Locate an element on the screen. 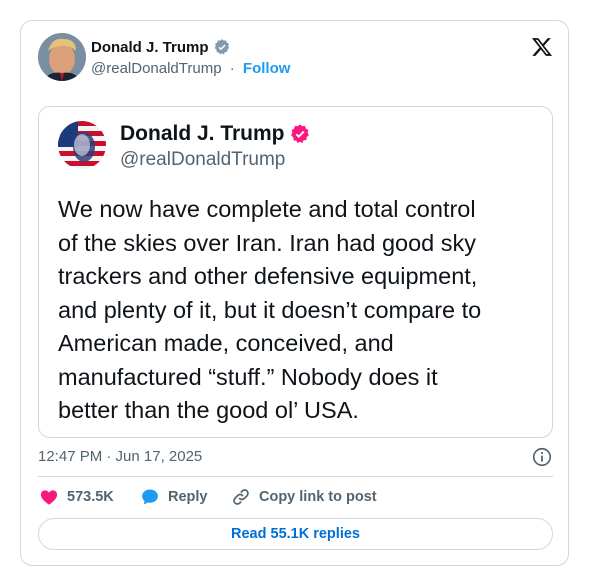 The width and height of the screenshot is (589, 586). post-timestamp: 12:47 PM · Jun 17, 2025 is located at coordinates (120, 456).